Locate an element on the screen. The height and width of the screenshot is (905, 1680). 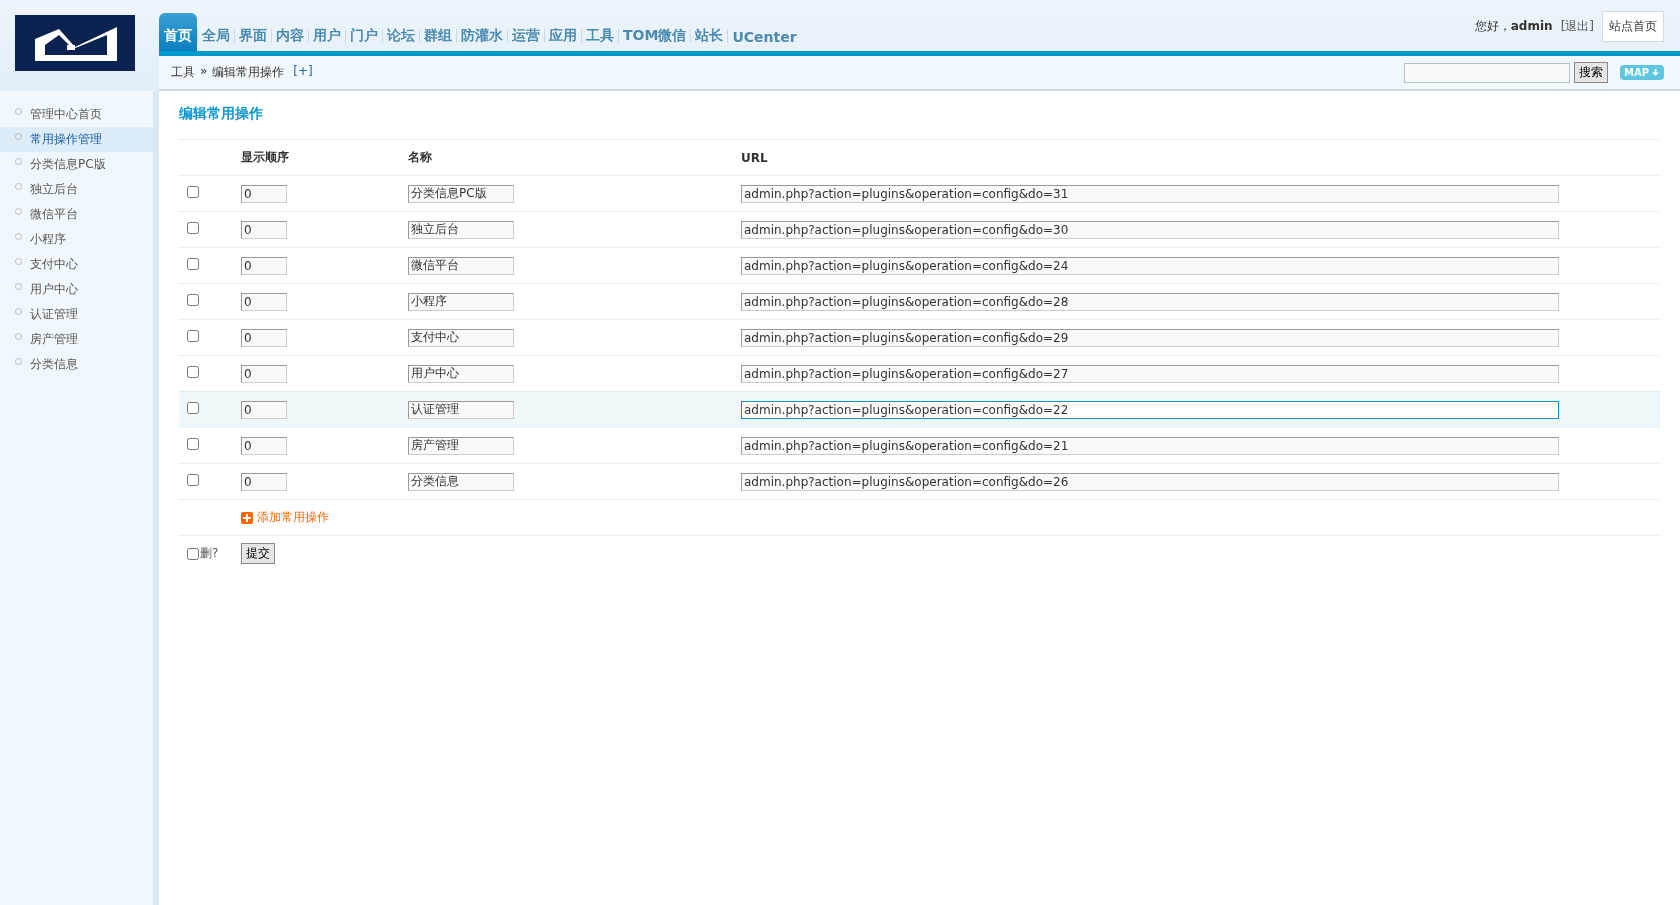
url-input: admin.php?action=plugins&operation=config&do=31 is located at coordinates (1150, 193).